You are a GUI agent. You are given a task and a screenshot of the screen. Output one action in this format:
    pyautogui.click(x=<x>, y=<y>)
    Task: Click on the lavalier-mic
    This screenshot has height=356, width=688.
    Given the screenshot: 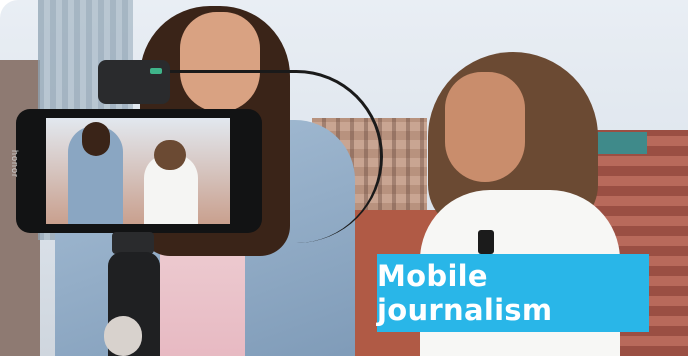 What is the action you would take?
    pyautogui.click(x=486, y=242)
    